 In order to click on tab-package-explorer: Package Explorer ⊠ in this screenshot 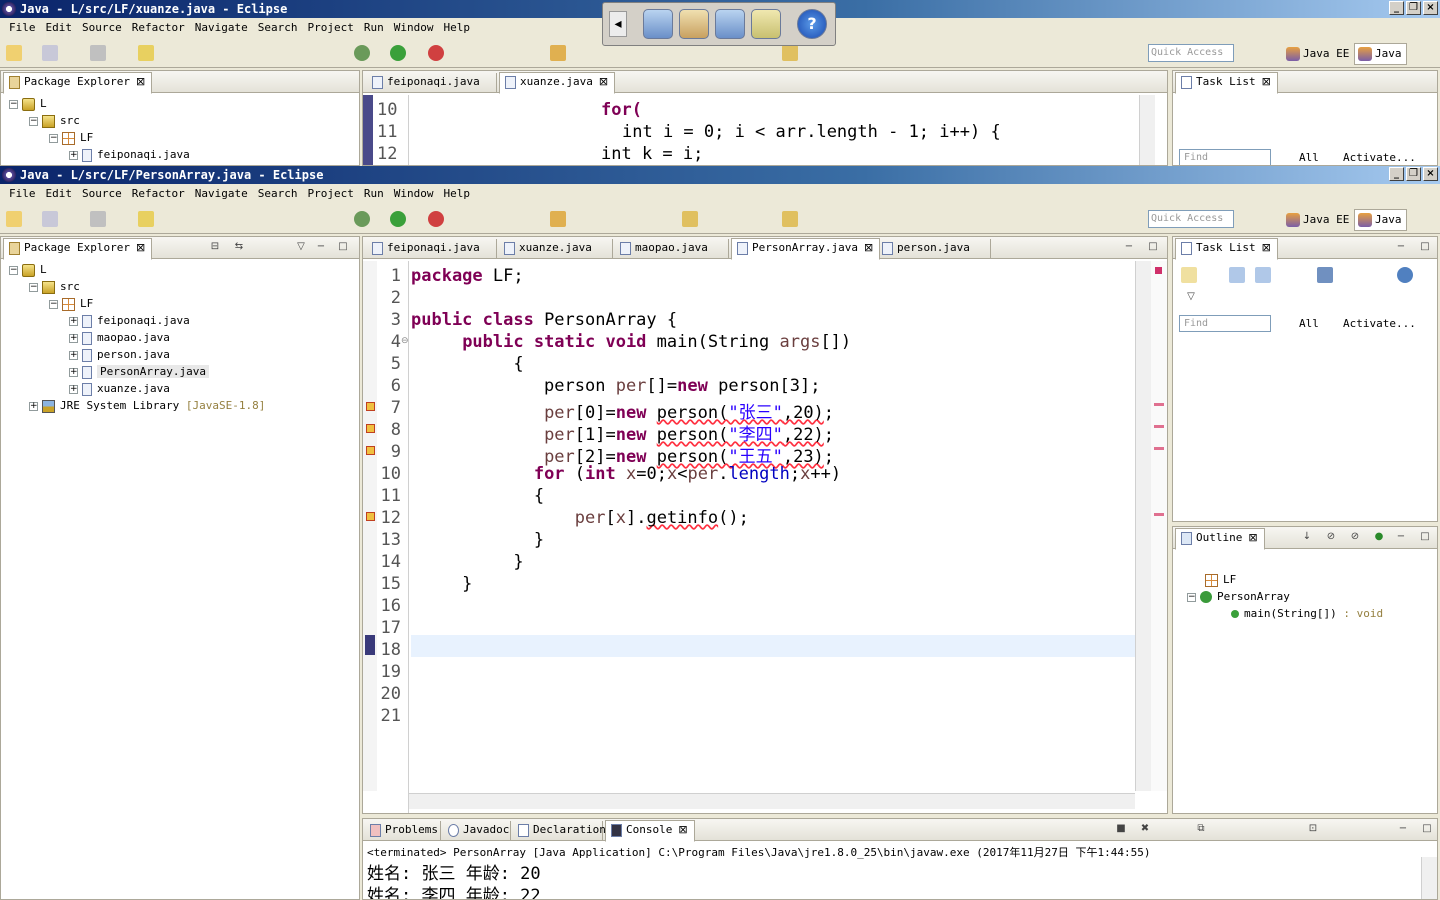, I will do `click(78, 249)`.